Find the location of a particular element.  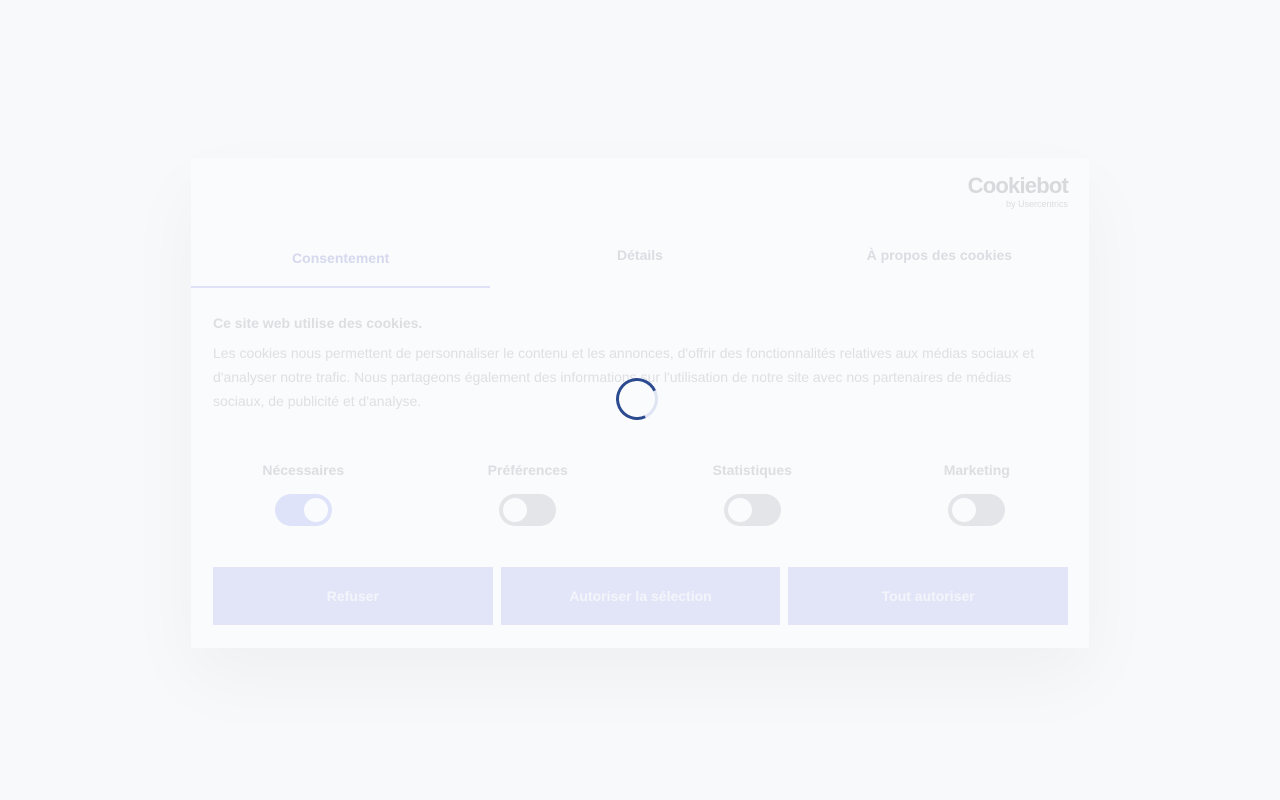

category-marketing: Marketing is located at coordinates (977, 493).